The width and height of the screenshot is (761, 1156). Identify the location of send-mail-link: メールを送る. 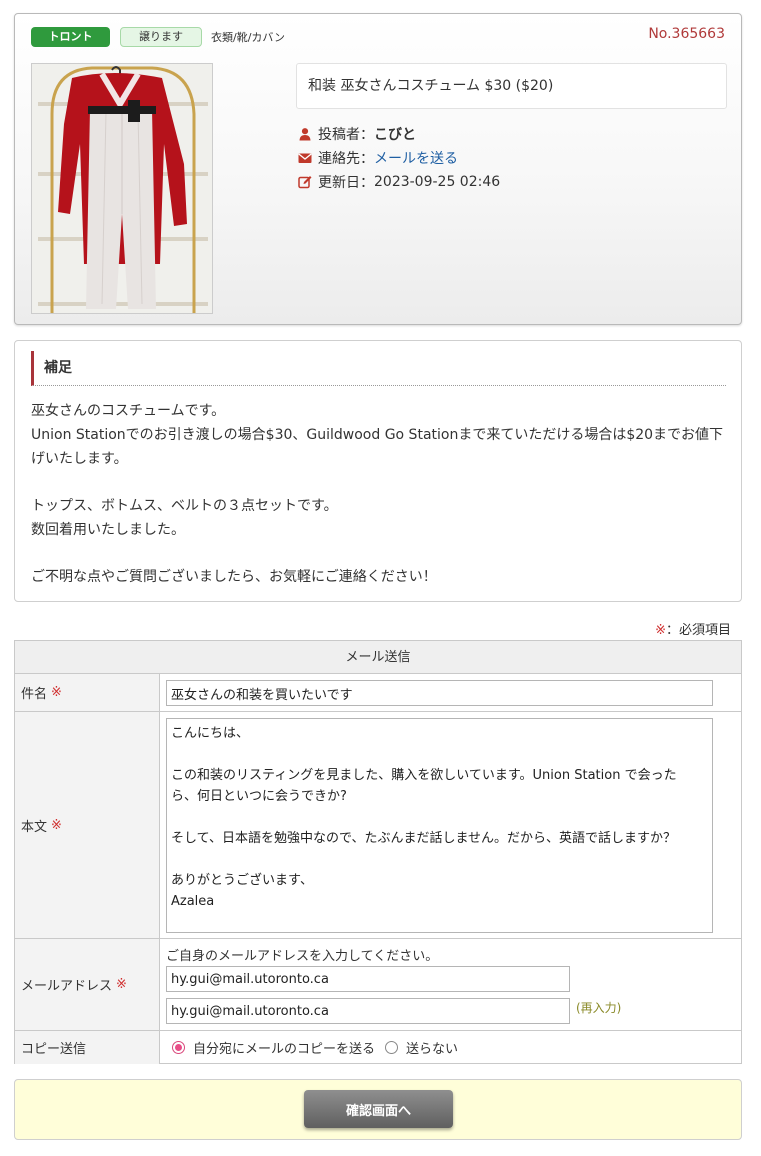
(416, 158).